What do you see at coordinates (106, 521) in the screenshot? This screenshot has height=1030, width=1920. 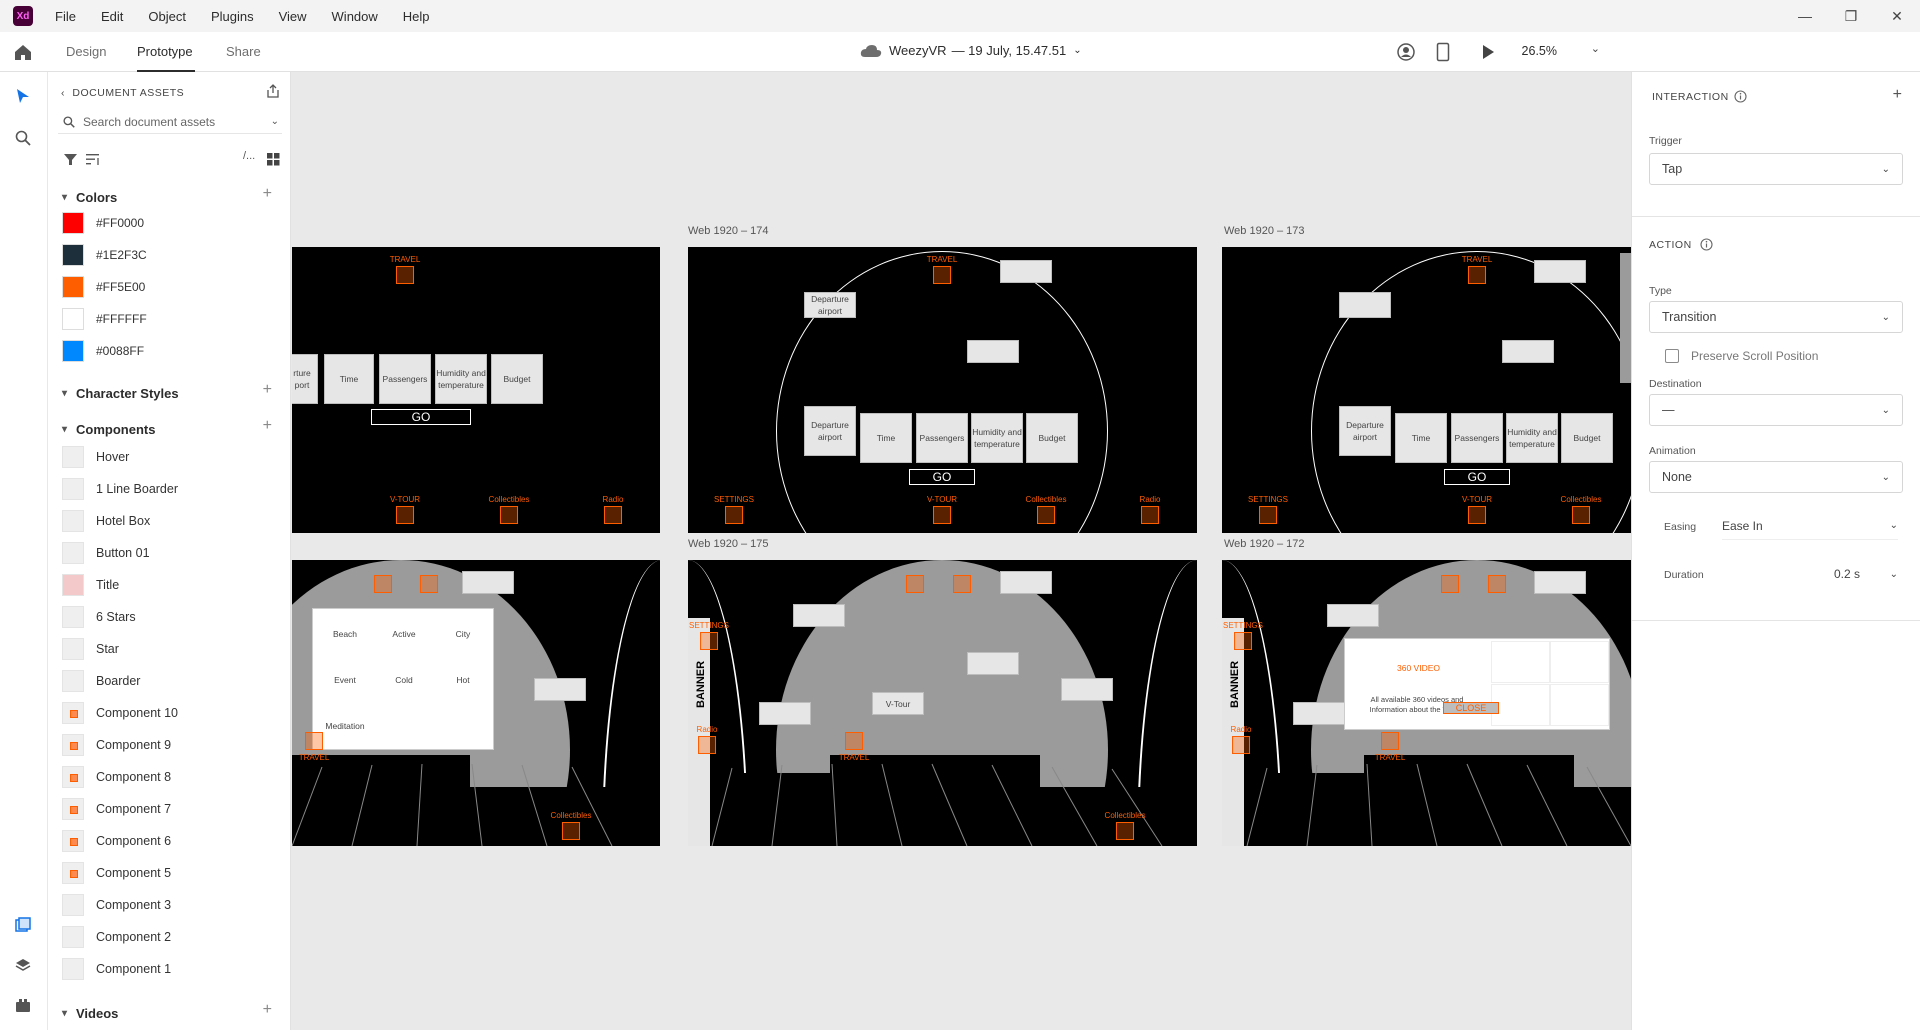 I see `component-item: Hotel Box` at bounding box center [106, 521].